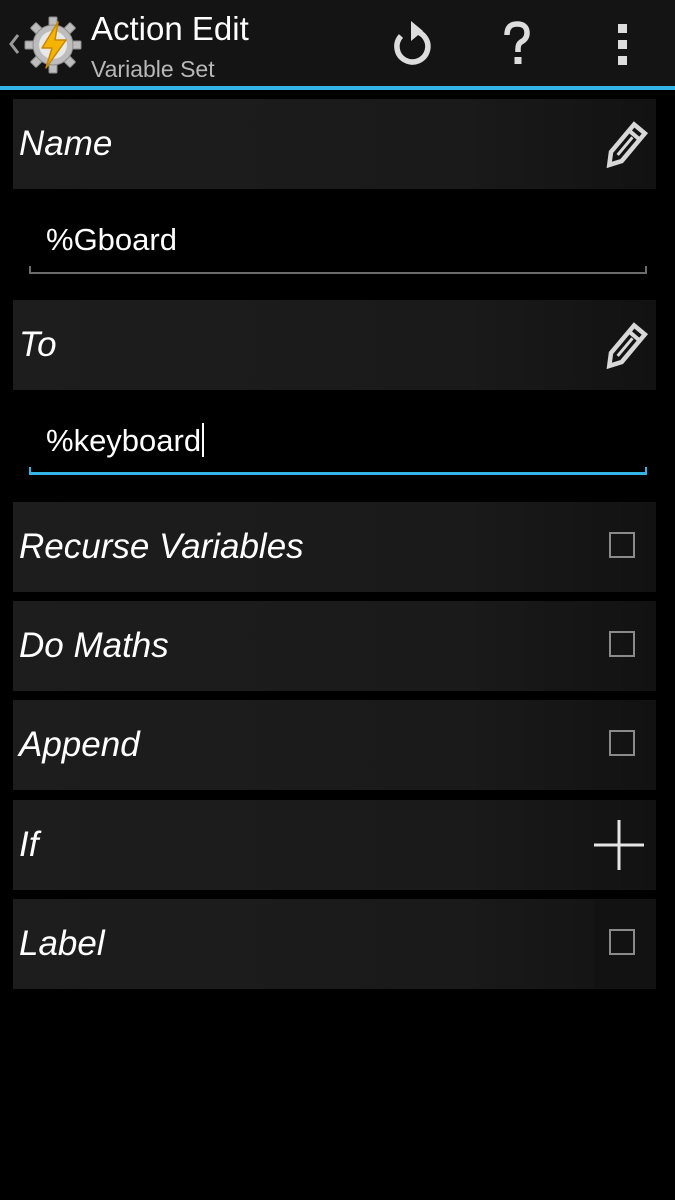 The width and height of the screenshot is (675, 1200). Describe the element at coordinates (161, 546) in the screenshot. I see `recurse-variables-label: Recurse Variables` at that location.